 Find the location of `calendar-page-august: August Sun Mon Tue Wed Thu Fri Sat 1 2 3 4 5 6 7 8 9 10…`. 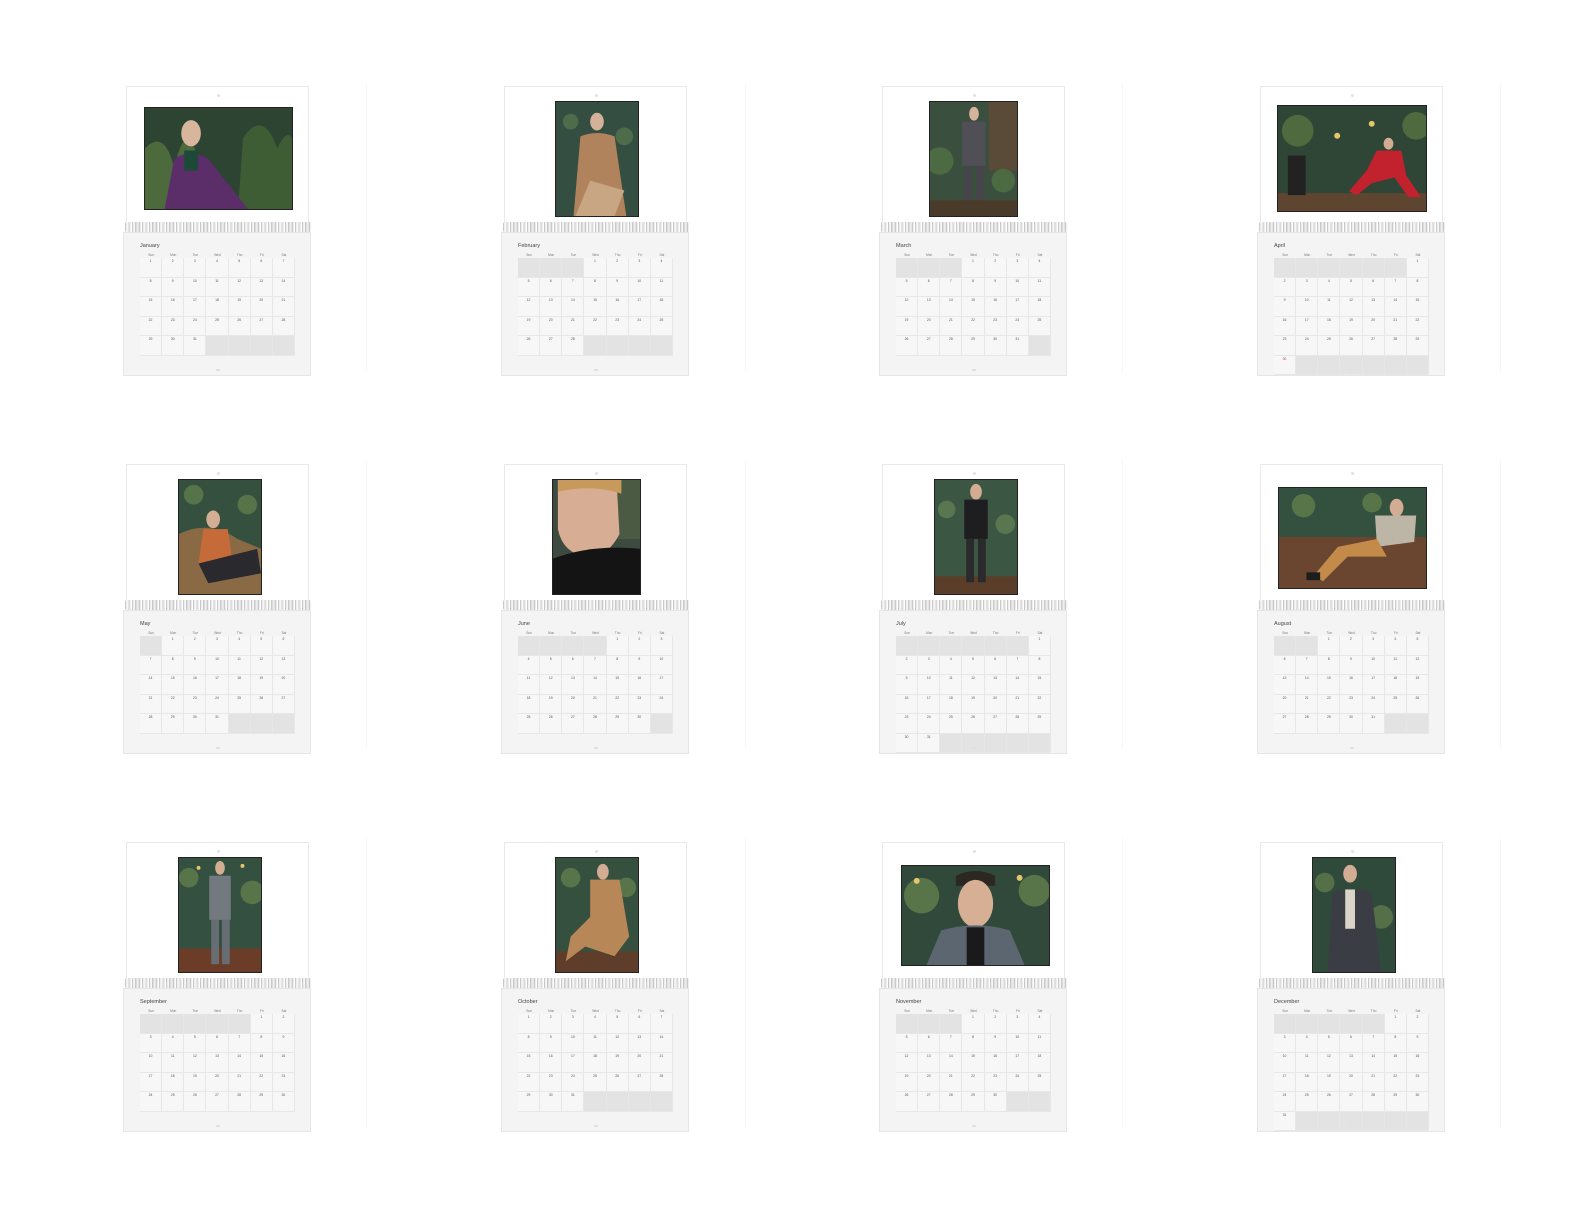

calendar-page-august: August Sun Mon Tue Wed Thu Fri Sat 1 2 3 4 5 6 7 8 9 10… is located at coordinates (1351, 609).